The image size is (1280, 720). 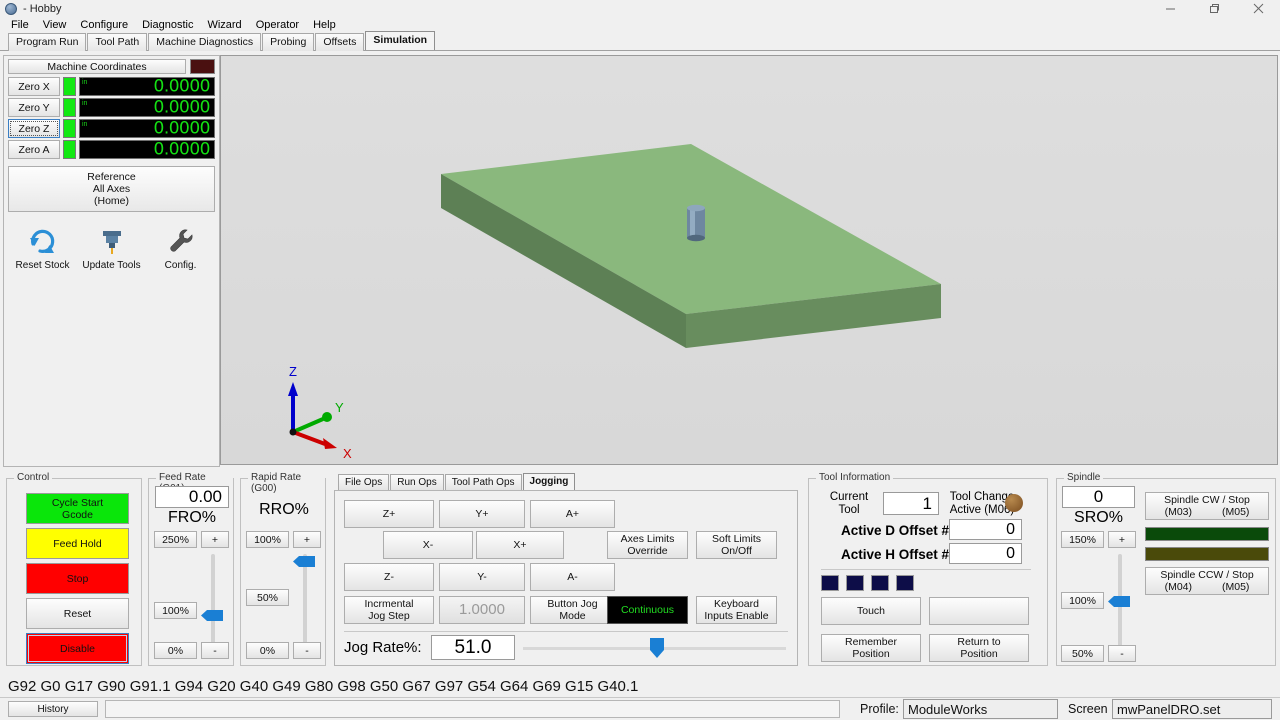 What do you see at coordinates (180, 248) in the screenshot?
I see `config-button: Config.` at bounding box center [180, 248].